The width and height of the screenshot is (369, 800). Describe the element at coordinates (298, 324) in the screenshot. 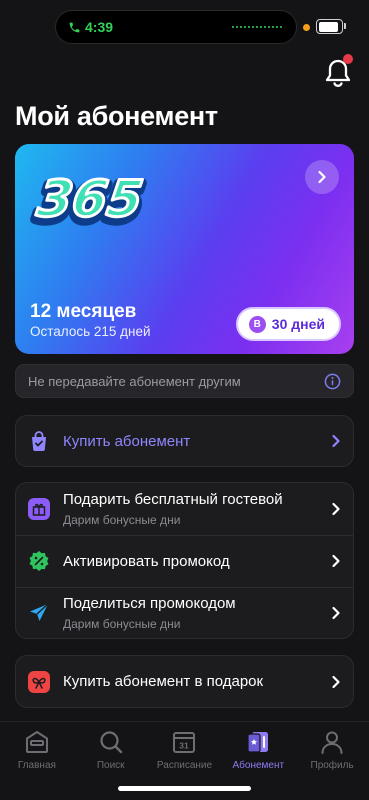

I see `bonus-days-label: 30 дней` at that location.